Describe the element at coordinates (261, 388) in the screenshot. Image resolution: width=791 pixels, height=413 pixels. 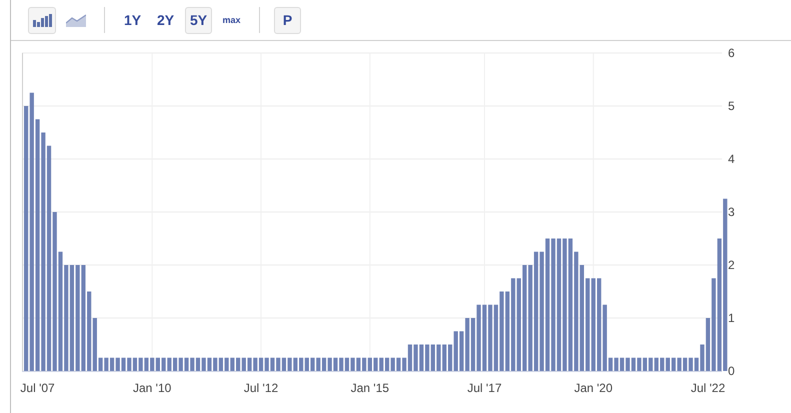
I see `x-axis-label: Jul '12` at that location.